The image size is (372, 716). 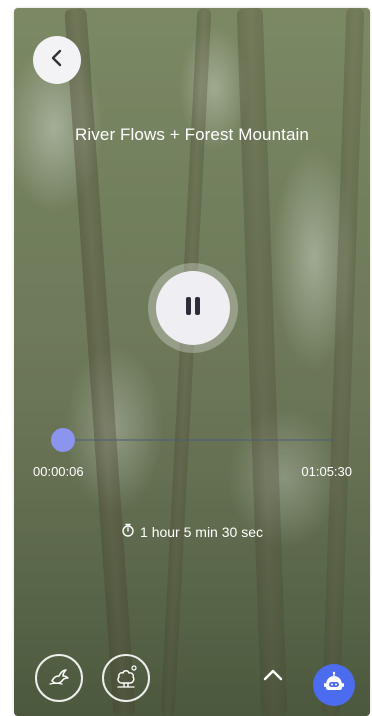 I want to click on chevron-up-icon, so click(x=273, y=677).